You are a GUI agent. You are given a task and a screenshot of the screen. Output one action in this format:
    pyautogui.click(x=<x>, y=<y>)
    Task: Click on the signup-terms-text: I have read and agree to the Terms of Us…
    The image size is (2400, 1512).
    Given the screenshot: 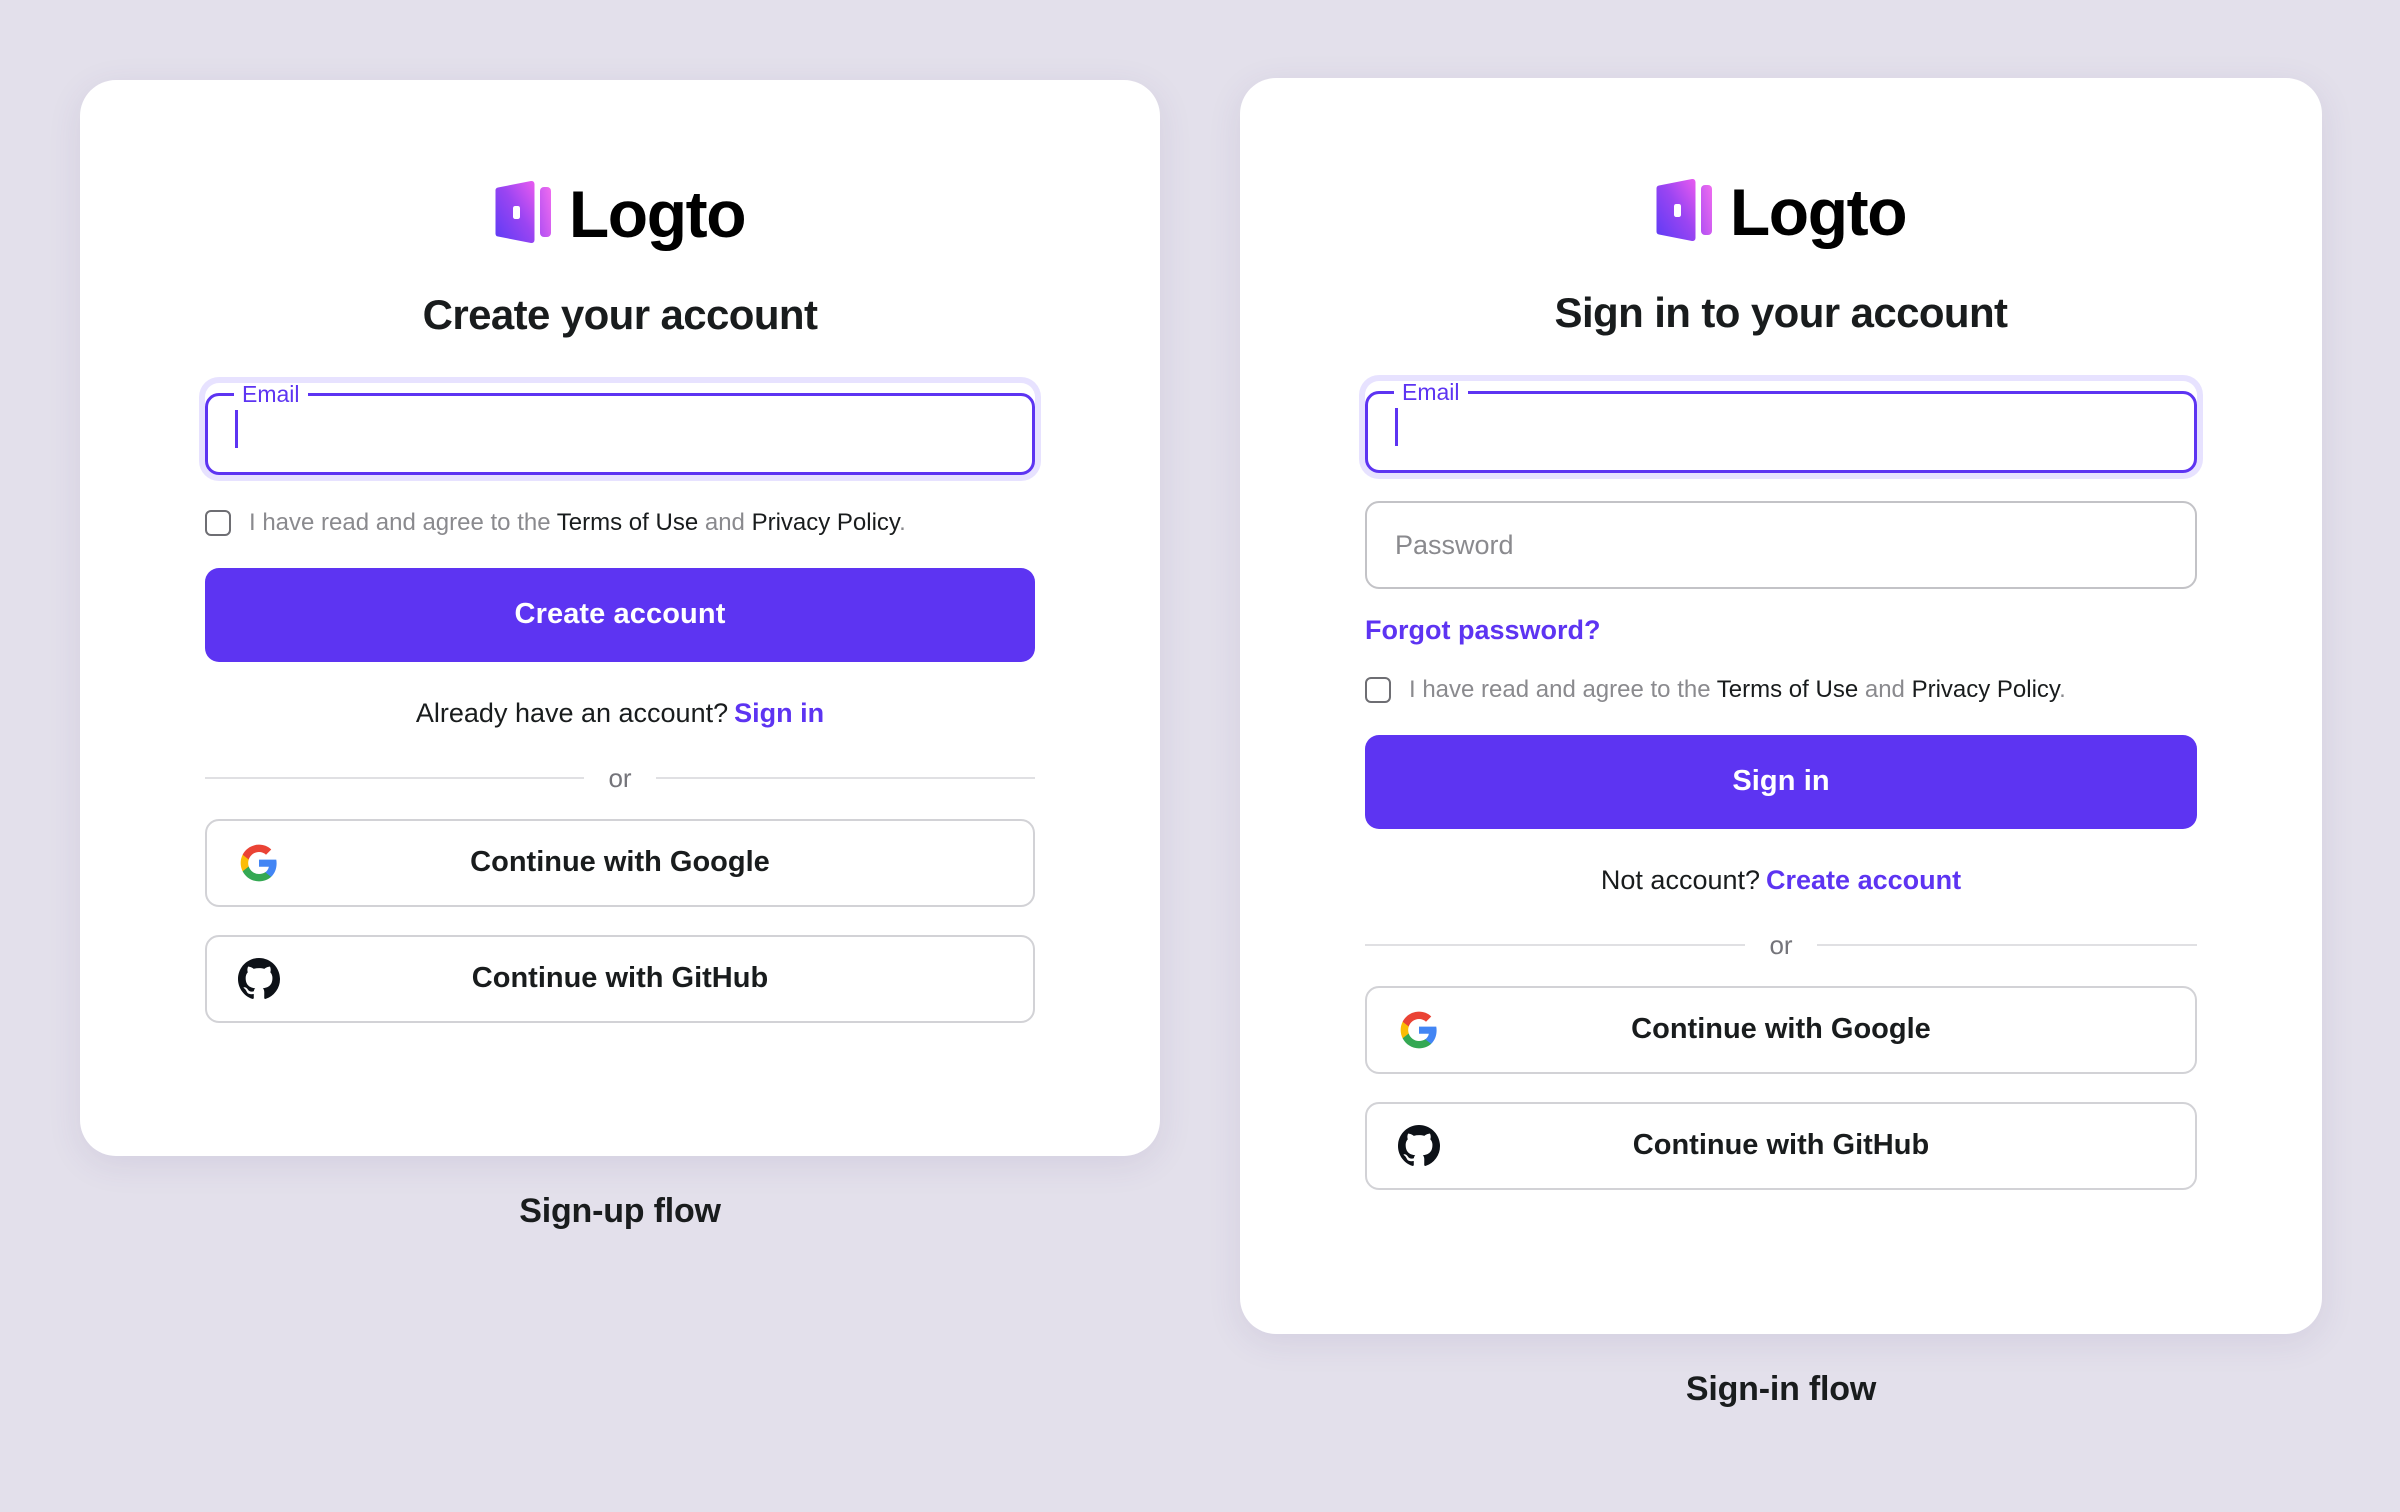 What is the action you would take?
    pyautogui.click(x=577, y=523)
    